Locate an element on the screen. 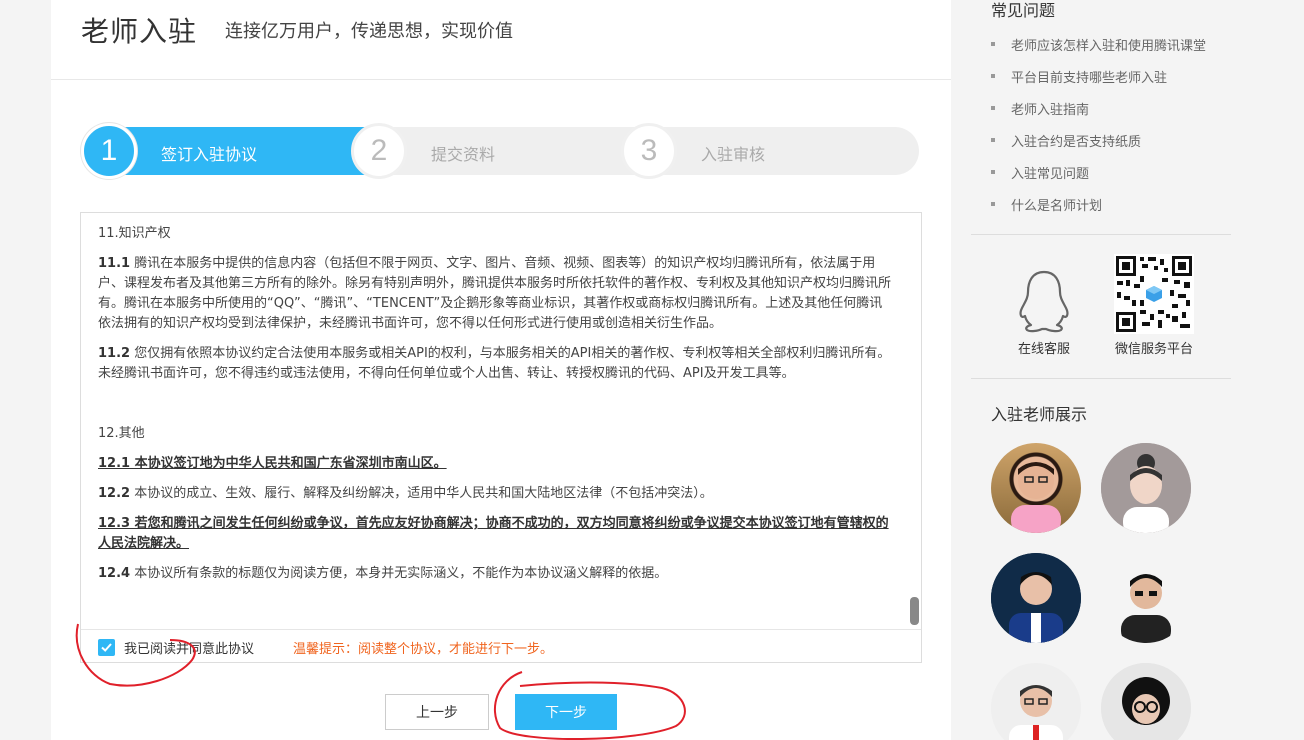 This screenshot has width=1304, height=740. online-service-label: 在线客服 is located at coordinates (1043, 349).